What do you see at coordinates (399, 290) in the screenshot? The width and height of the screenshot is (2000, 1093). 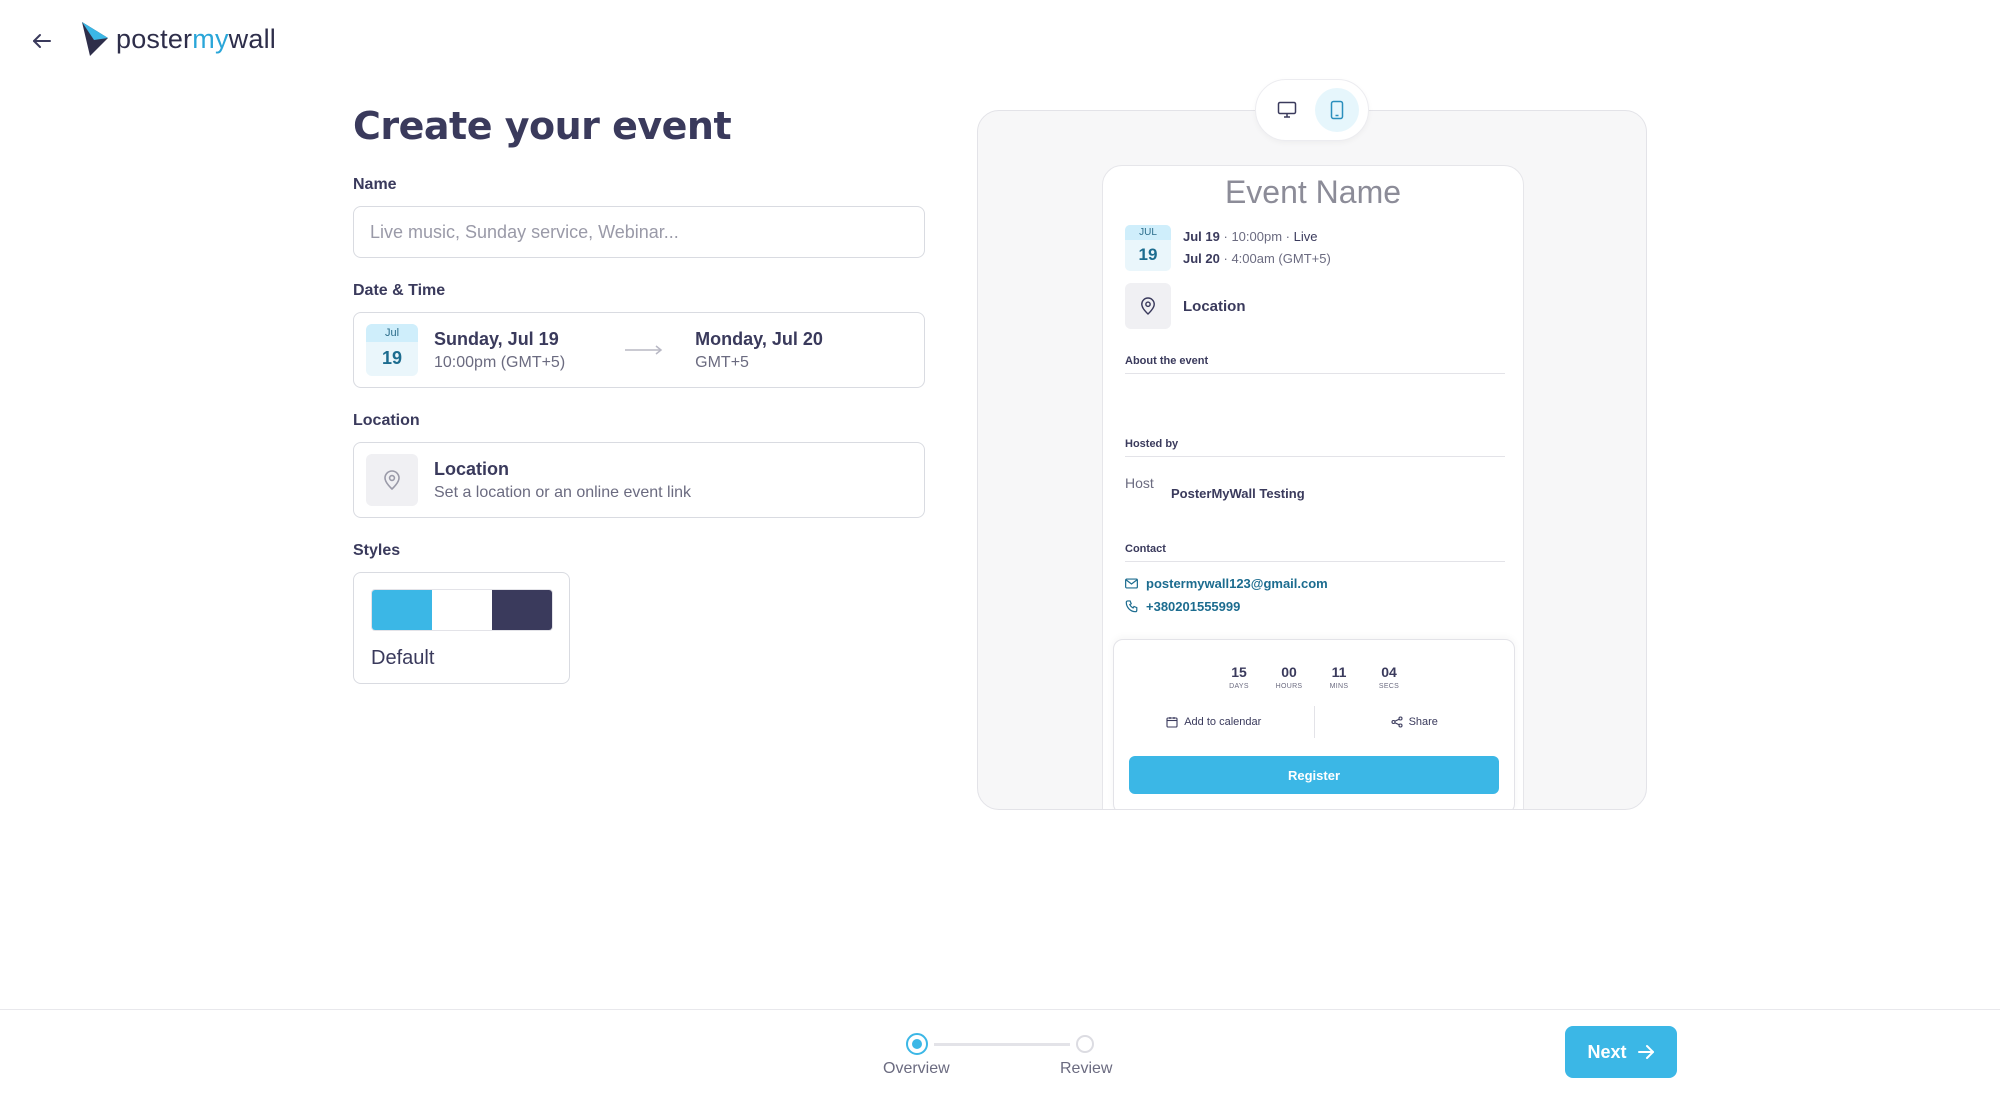 I see `datetime-label: Date & Time` at bounding box center [399, 290].